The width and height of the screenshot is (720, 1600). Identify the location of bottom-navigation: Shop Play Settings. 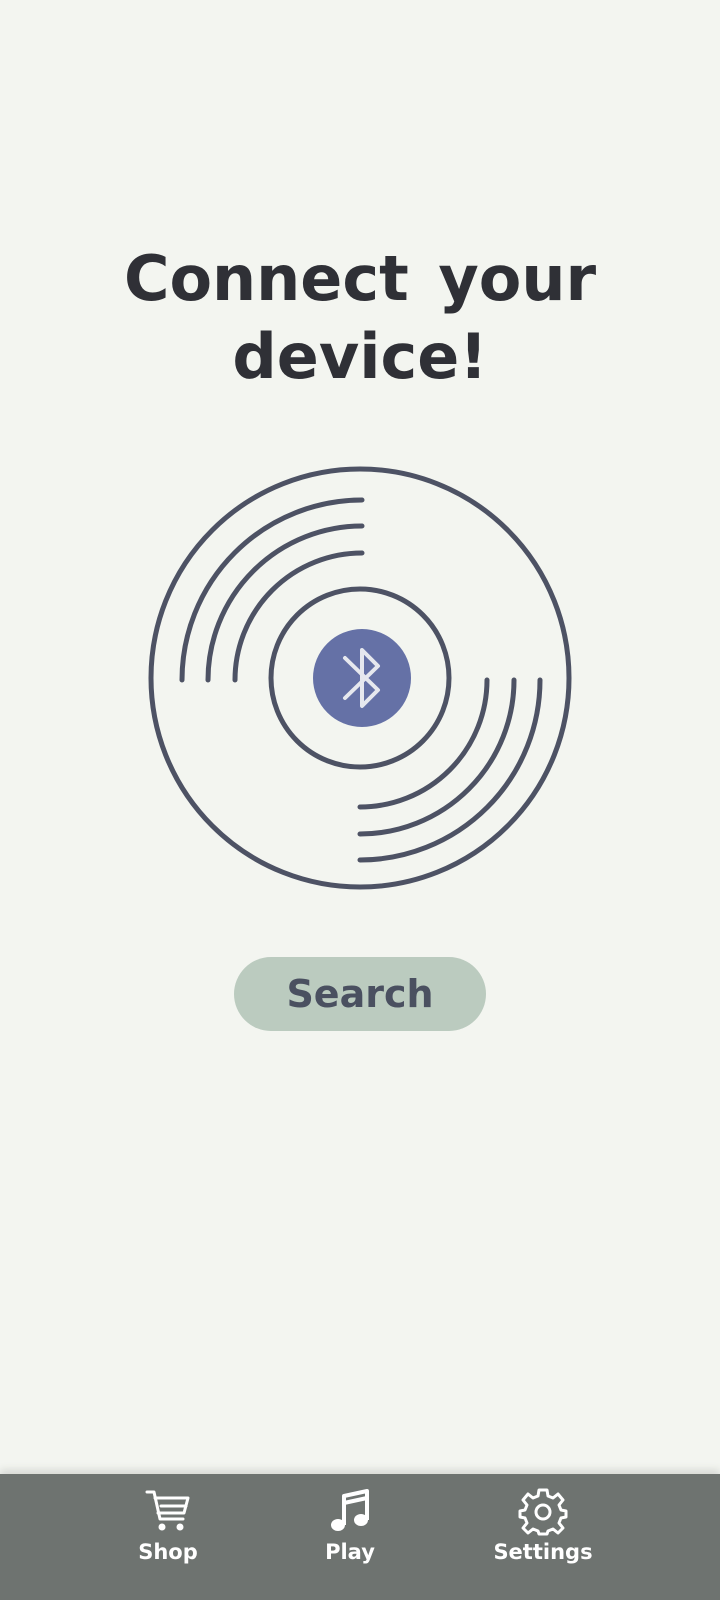
(360, 1537).